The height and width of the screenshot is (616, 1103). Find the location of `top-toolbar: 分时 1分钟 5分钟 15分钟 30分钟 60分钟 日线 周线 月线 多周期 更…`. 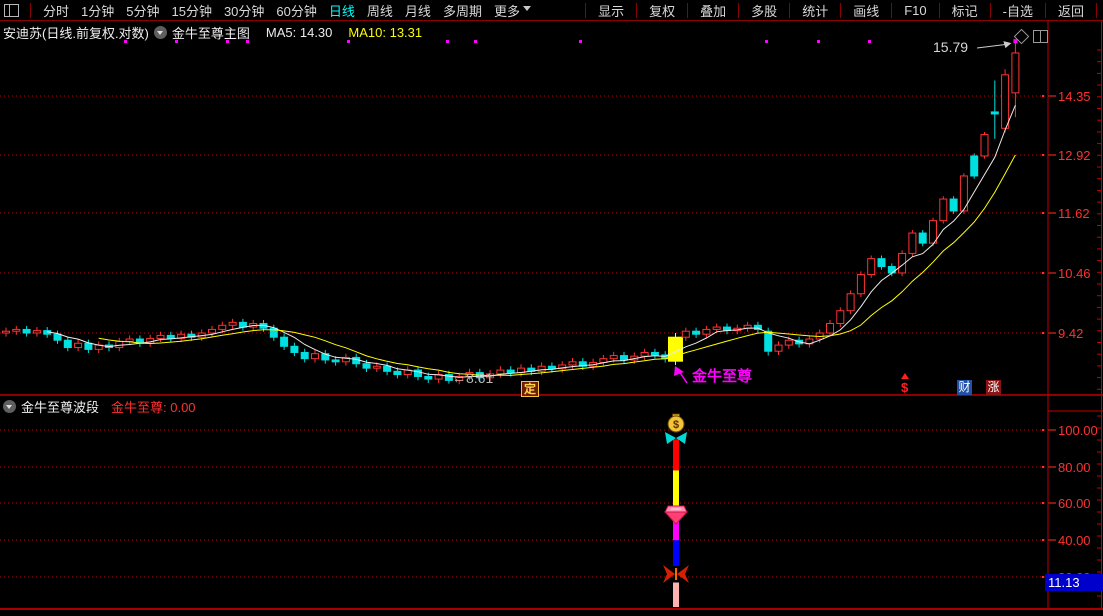

top-toolbar: 分时 1分钟 5分钟 15分钟 30分钟 60分钟 日线 周线 月线 多周期 更… is located at coordinates (551, 10).